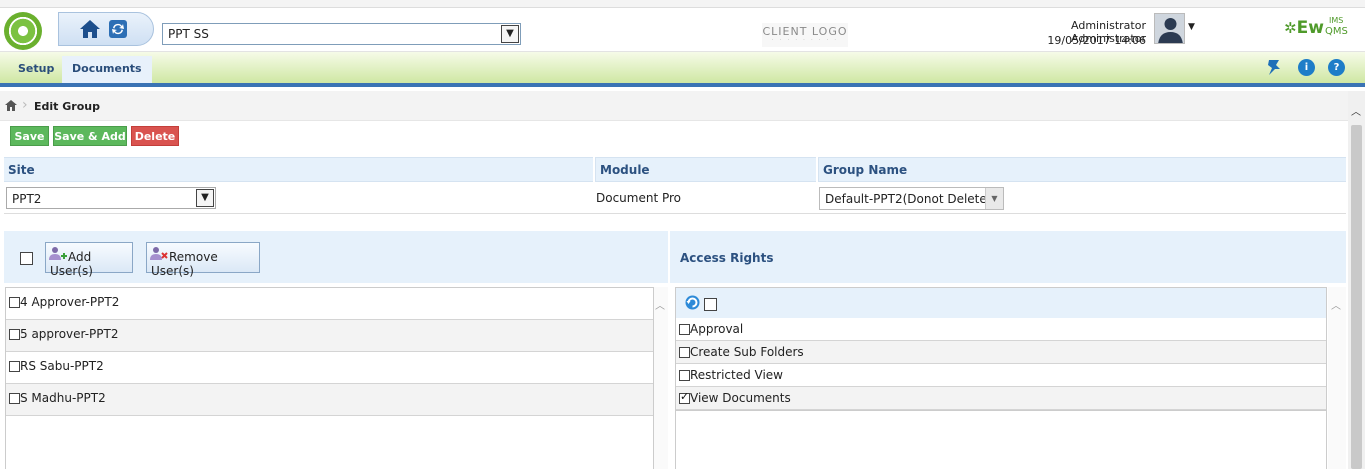  I want to click on breadcrumb: › Edit Group, so click(674, 106).